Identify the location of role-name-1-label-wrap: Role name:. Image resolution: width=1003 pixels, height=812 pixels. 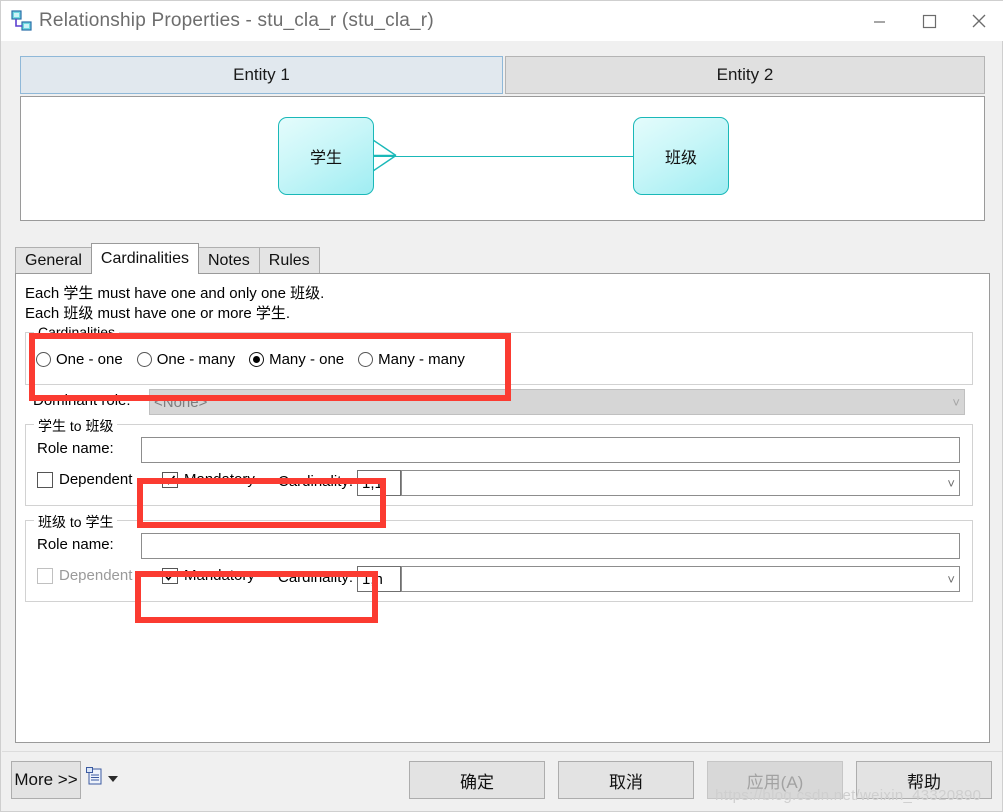
(75, 448).